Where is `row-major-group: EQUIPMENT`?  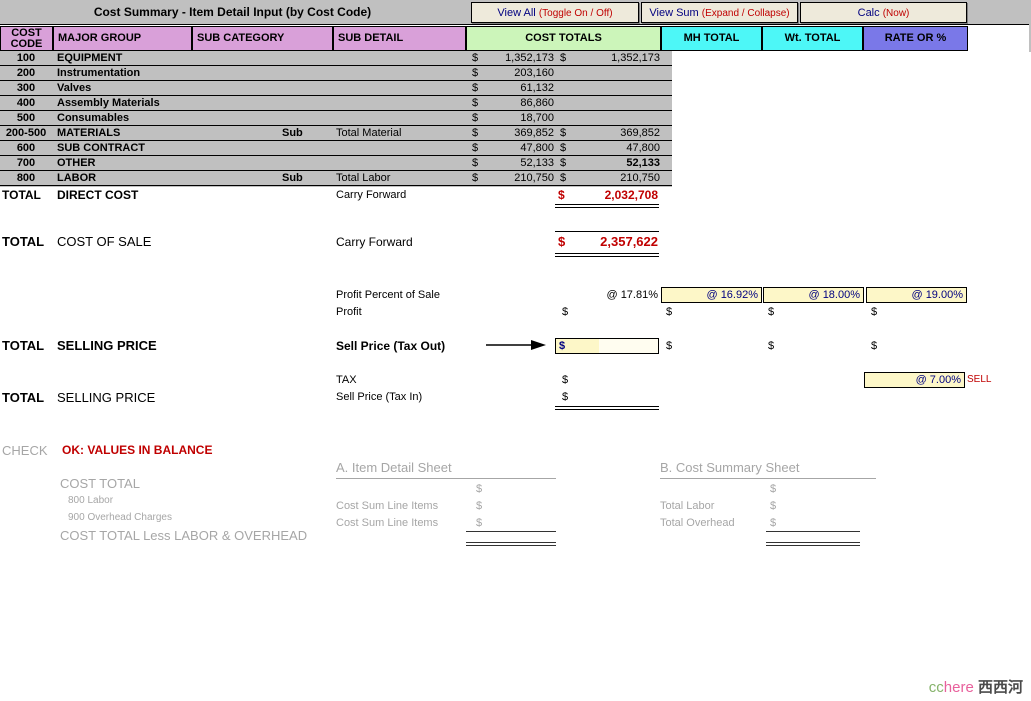 row-major-group: EQUIPMENT is located at coordinates (90, 58).